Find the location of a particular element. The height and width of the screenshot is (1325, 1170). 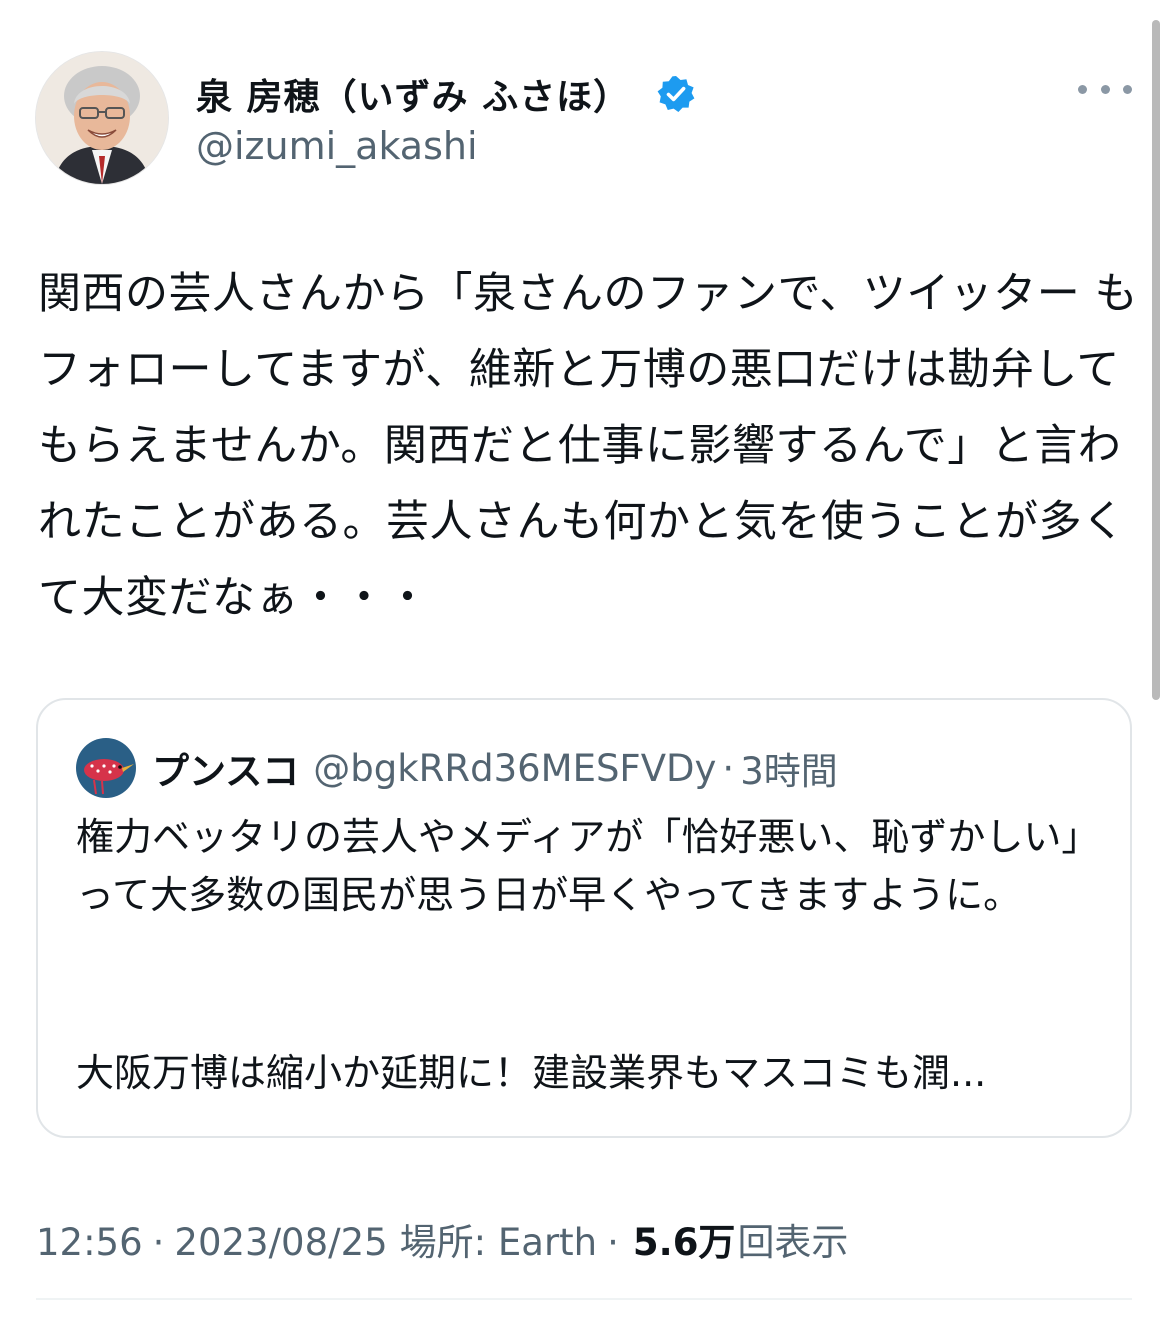

quoted-author-name: プンスコ is located at coordinates (225, 768).